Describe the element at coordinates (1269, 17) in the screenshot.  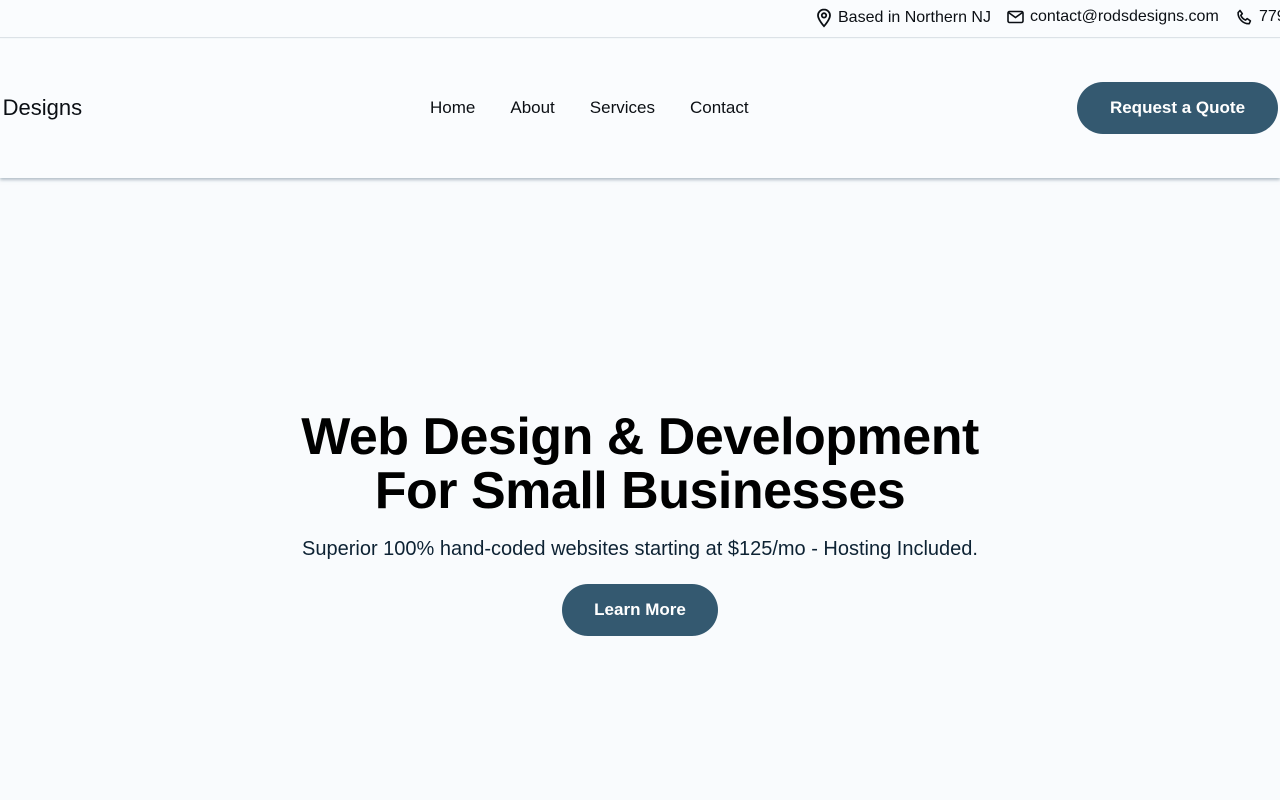
I see `phone-text: 779` at that location.